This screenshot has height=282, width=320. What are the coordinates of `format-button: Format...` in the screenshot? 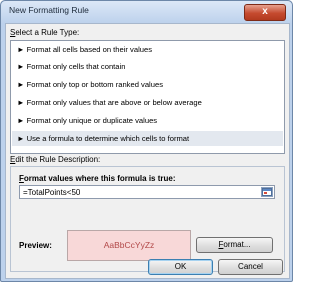 It's located at (234, 245).